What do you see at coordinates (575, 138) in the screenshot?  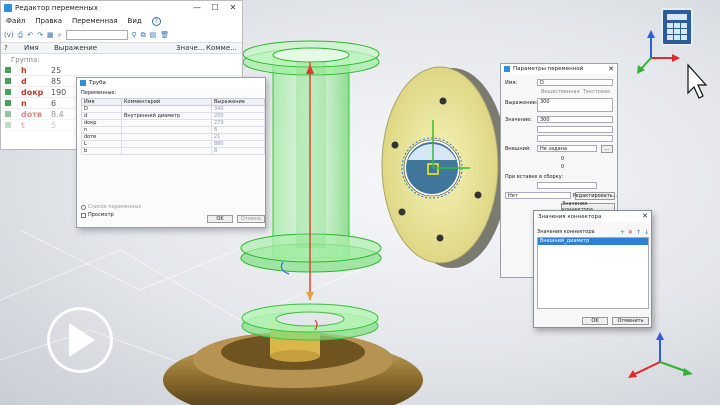 I see `unit-field` at bounding box center [575, 138].